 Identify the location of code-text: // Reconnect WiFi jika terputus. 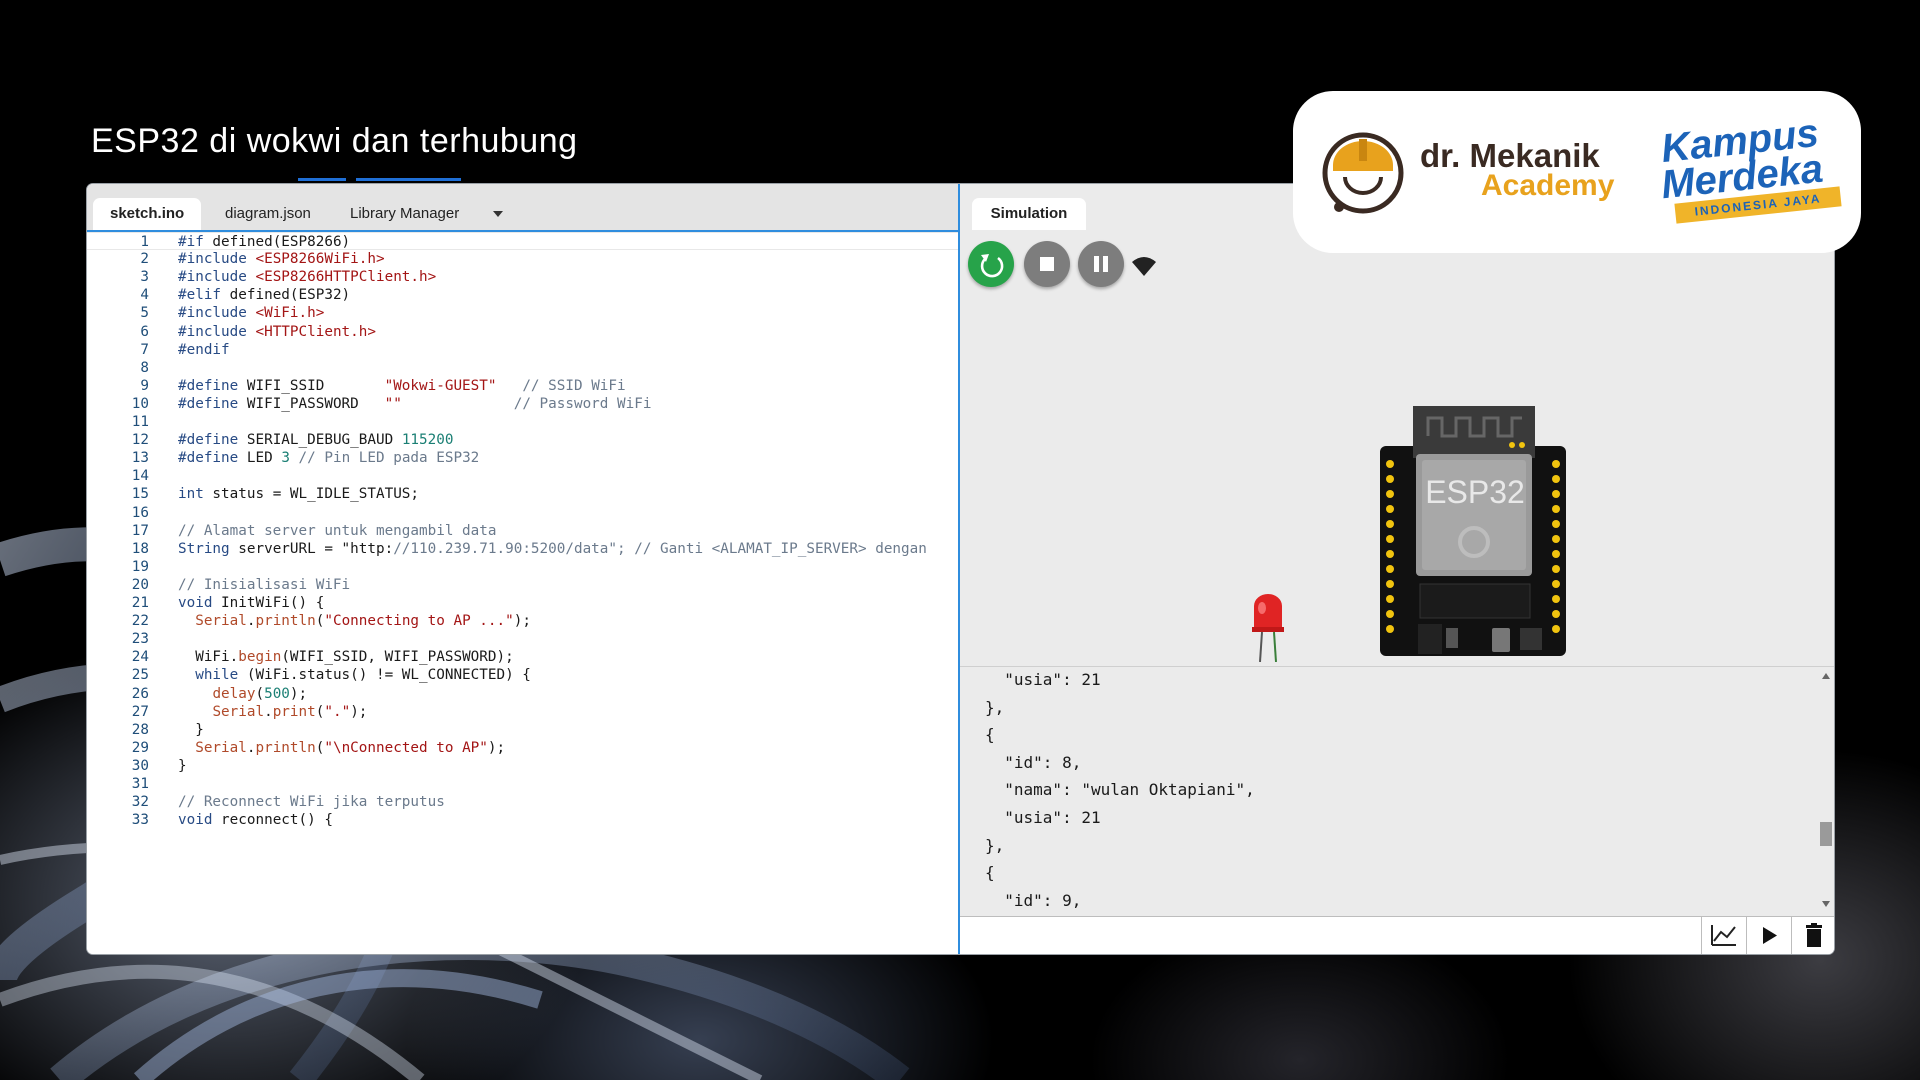
(311, 802).